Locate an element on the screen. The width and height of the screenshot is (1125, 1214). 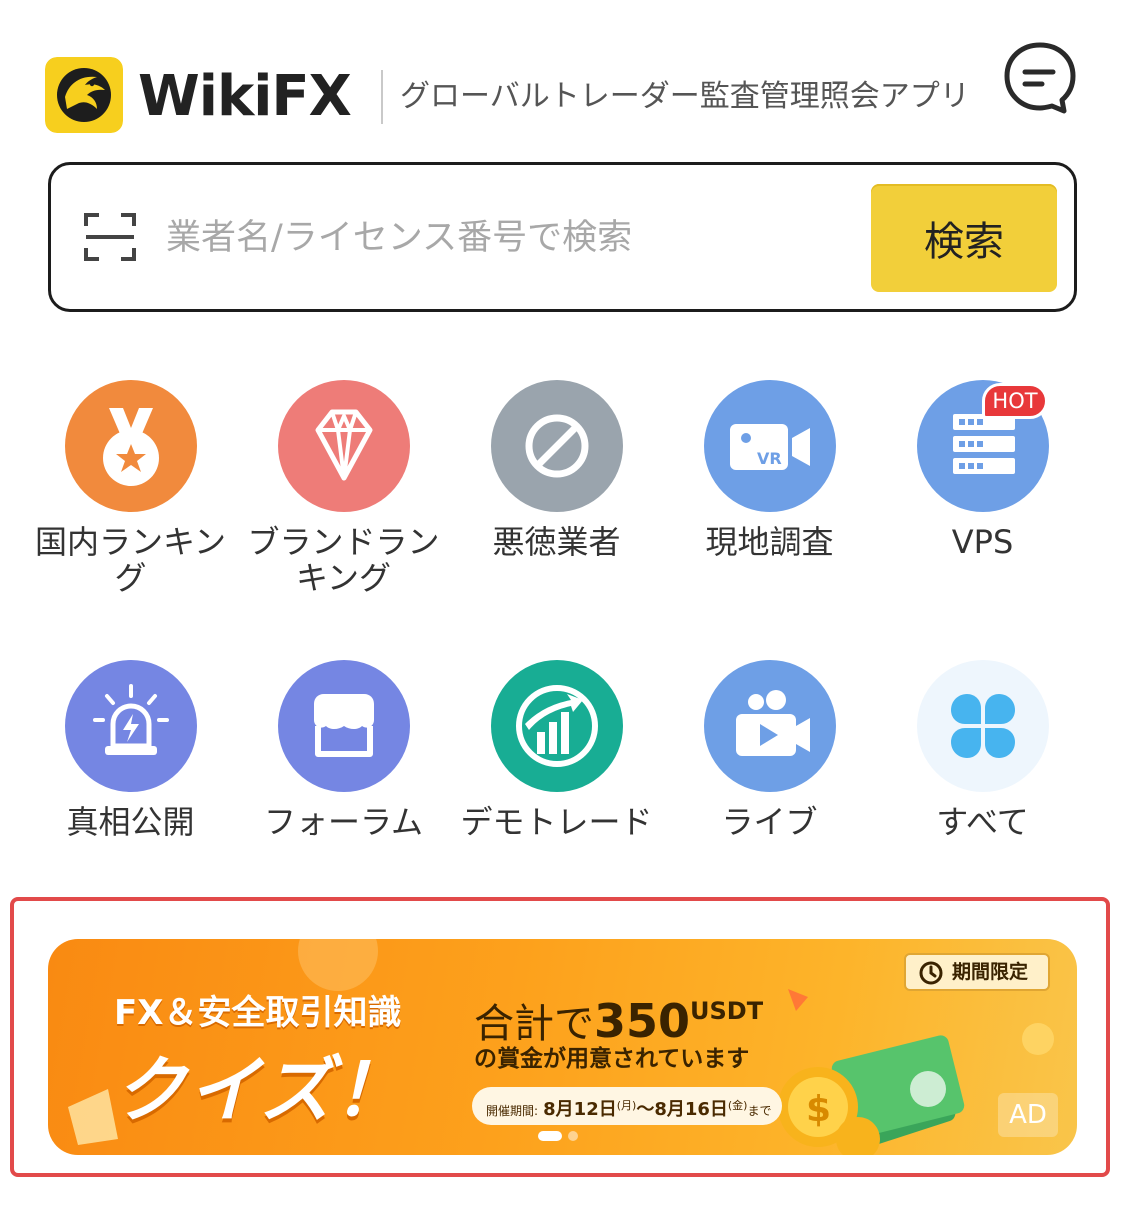
feature-brand-ranking: ブランドランキング is located at coordinates (343, 495).